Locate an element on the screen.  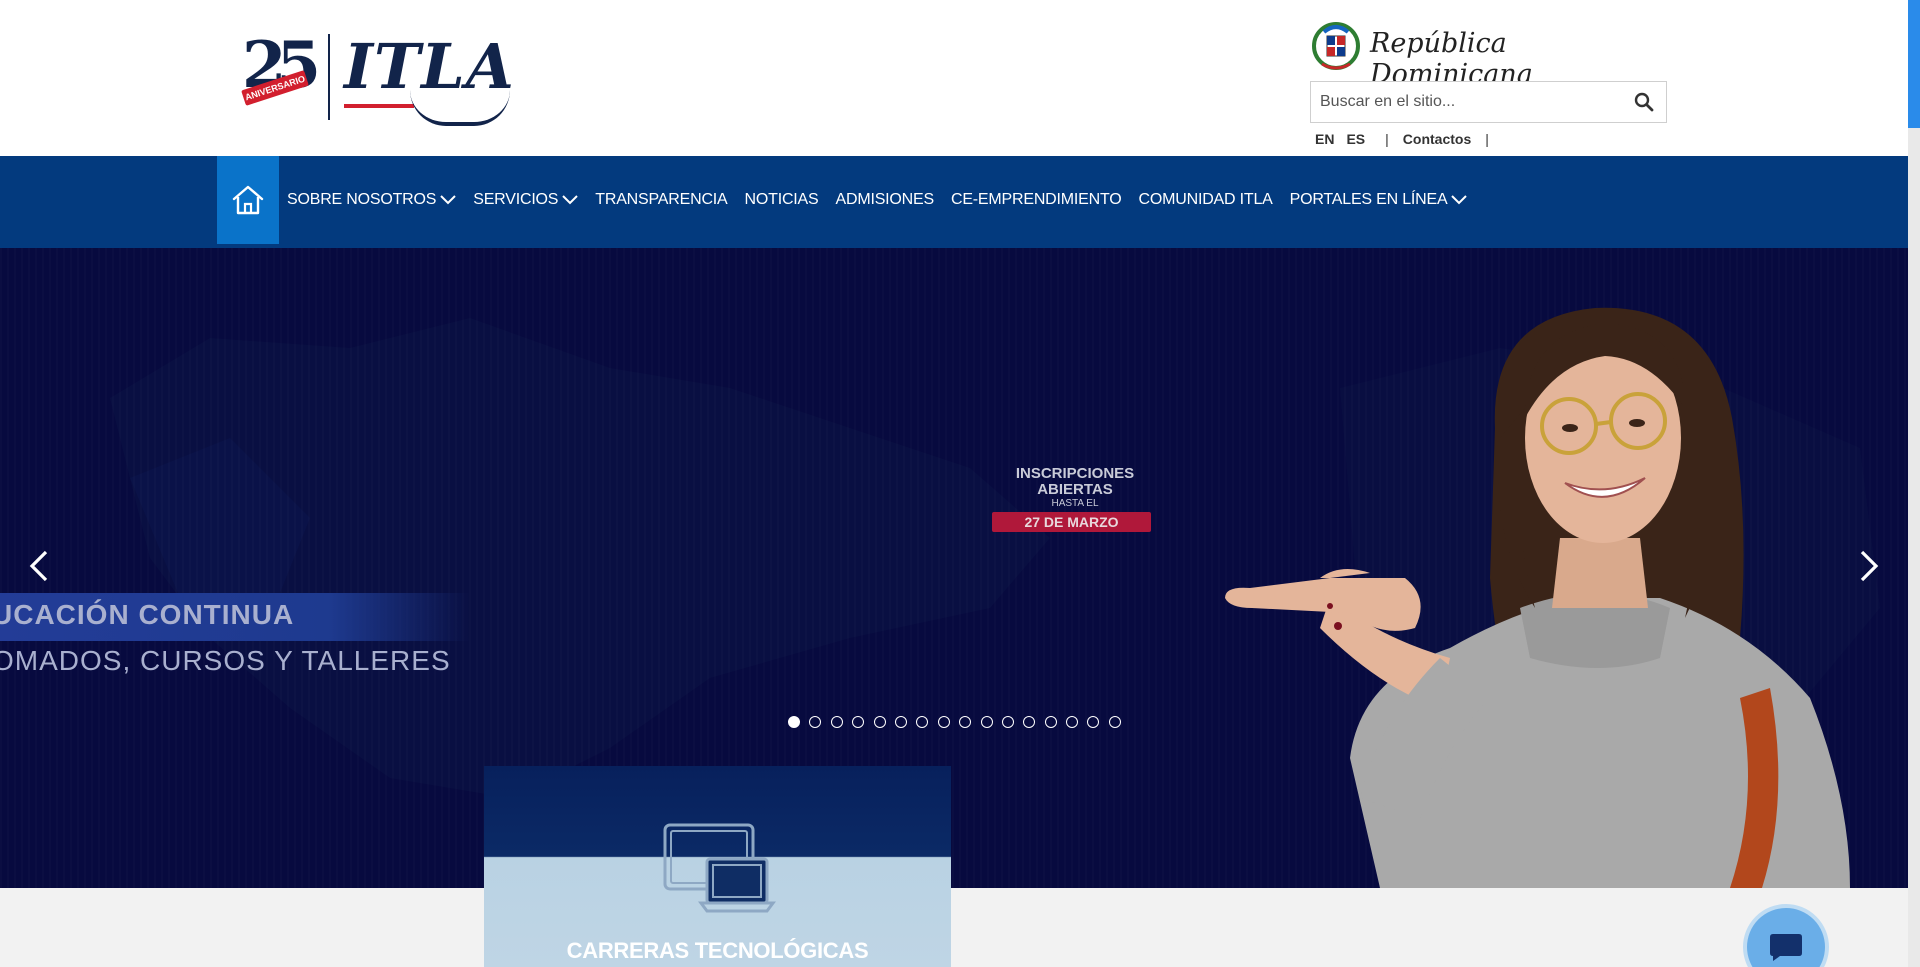
nav-item-sobre-nosotros: SOBRE NOSOTROS is located at coordinates (371, 200).